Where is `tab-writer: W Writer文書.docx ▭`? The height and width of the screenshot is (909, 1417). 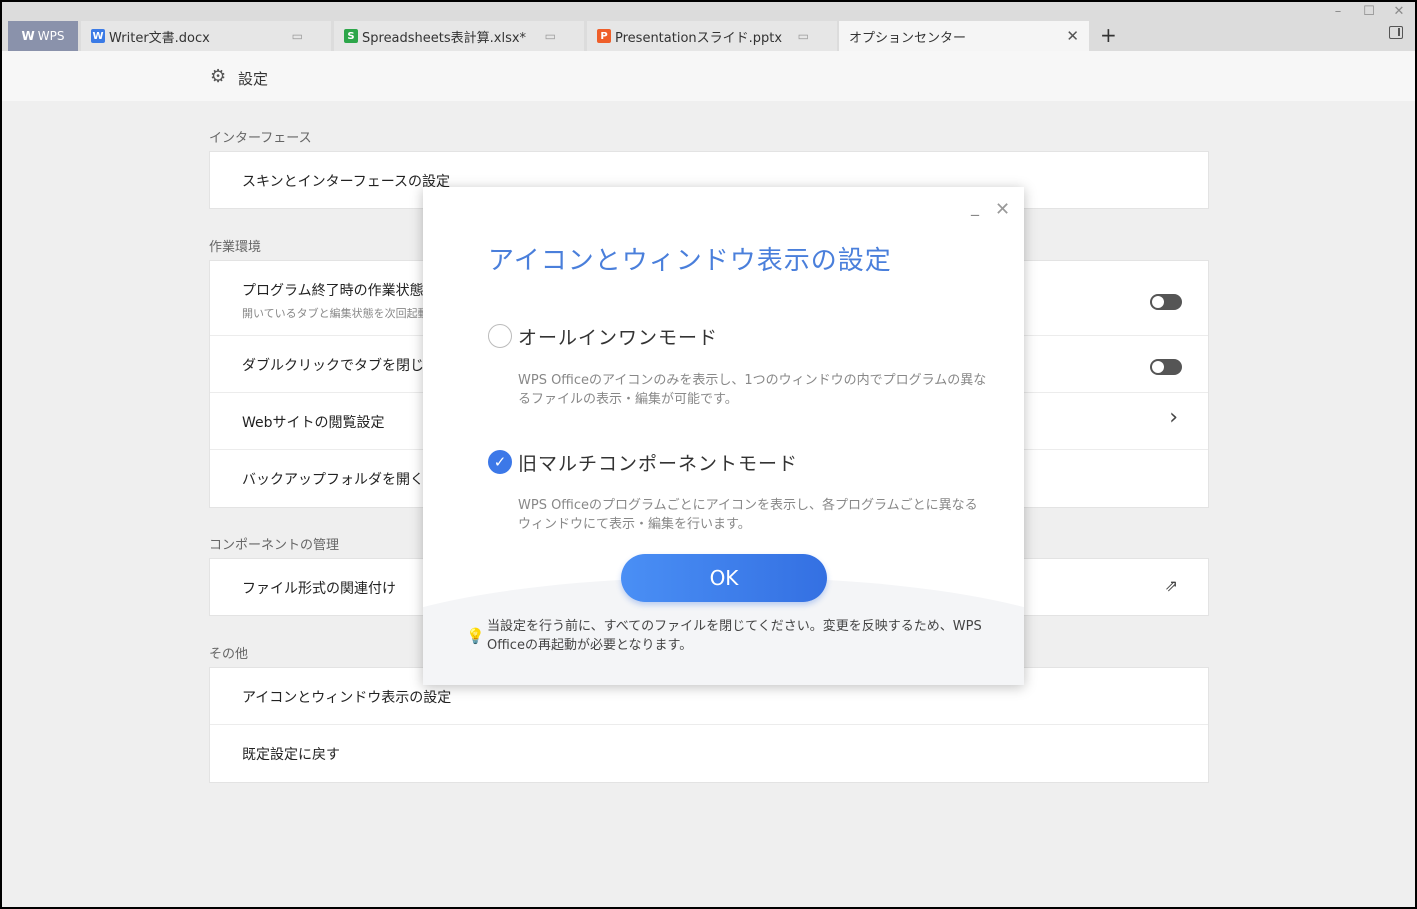 tab-writer: W Writer文書.docx ▭ is located at coordinates (206, 36).